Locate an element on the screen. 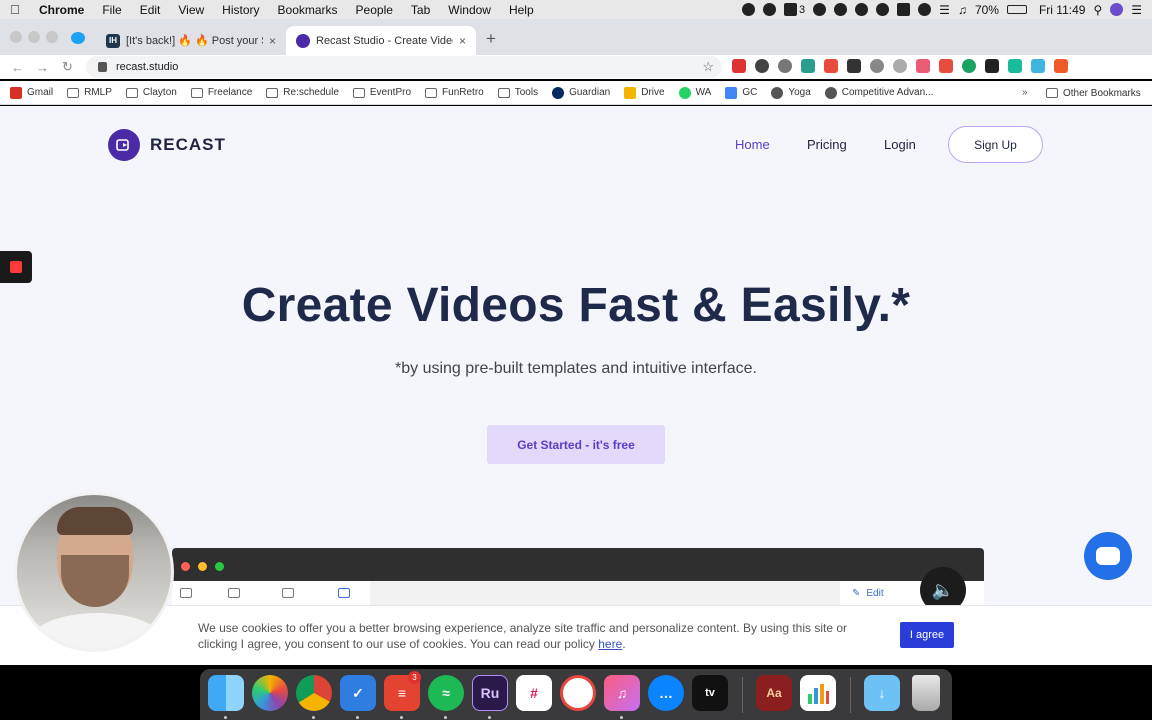  finder-icon is located at coordinates (226, 693).